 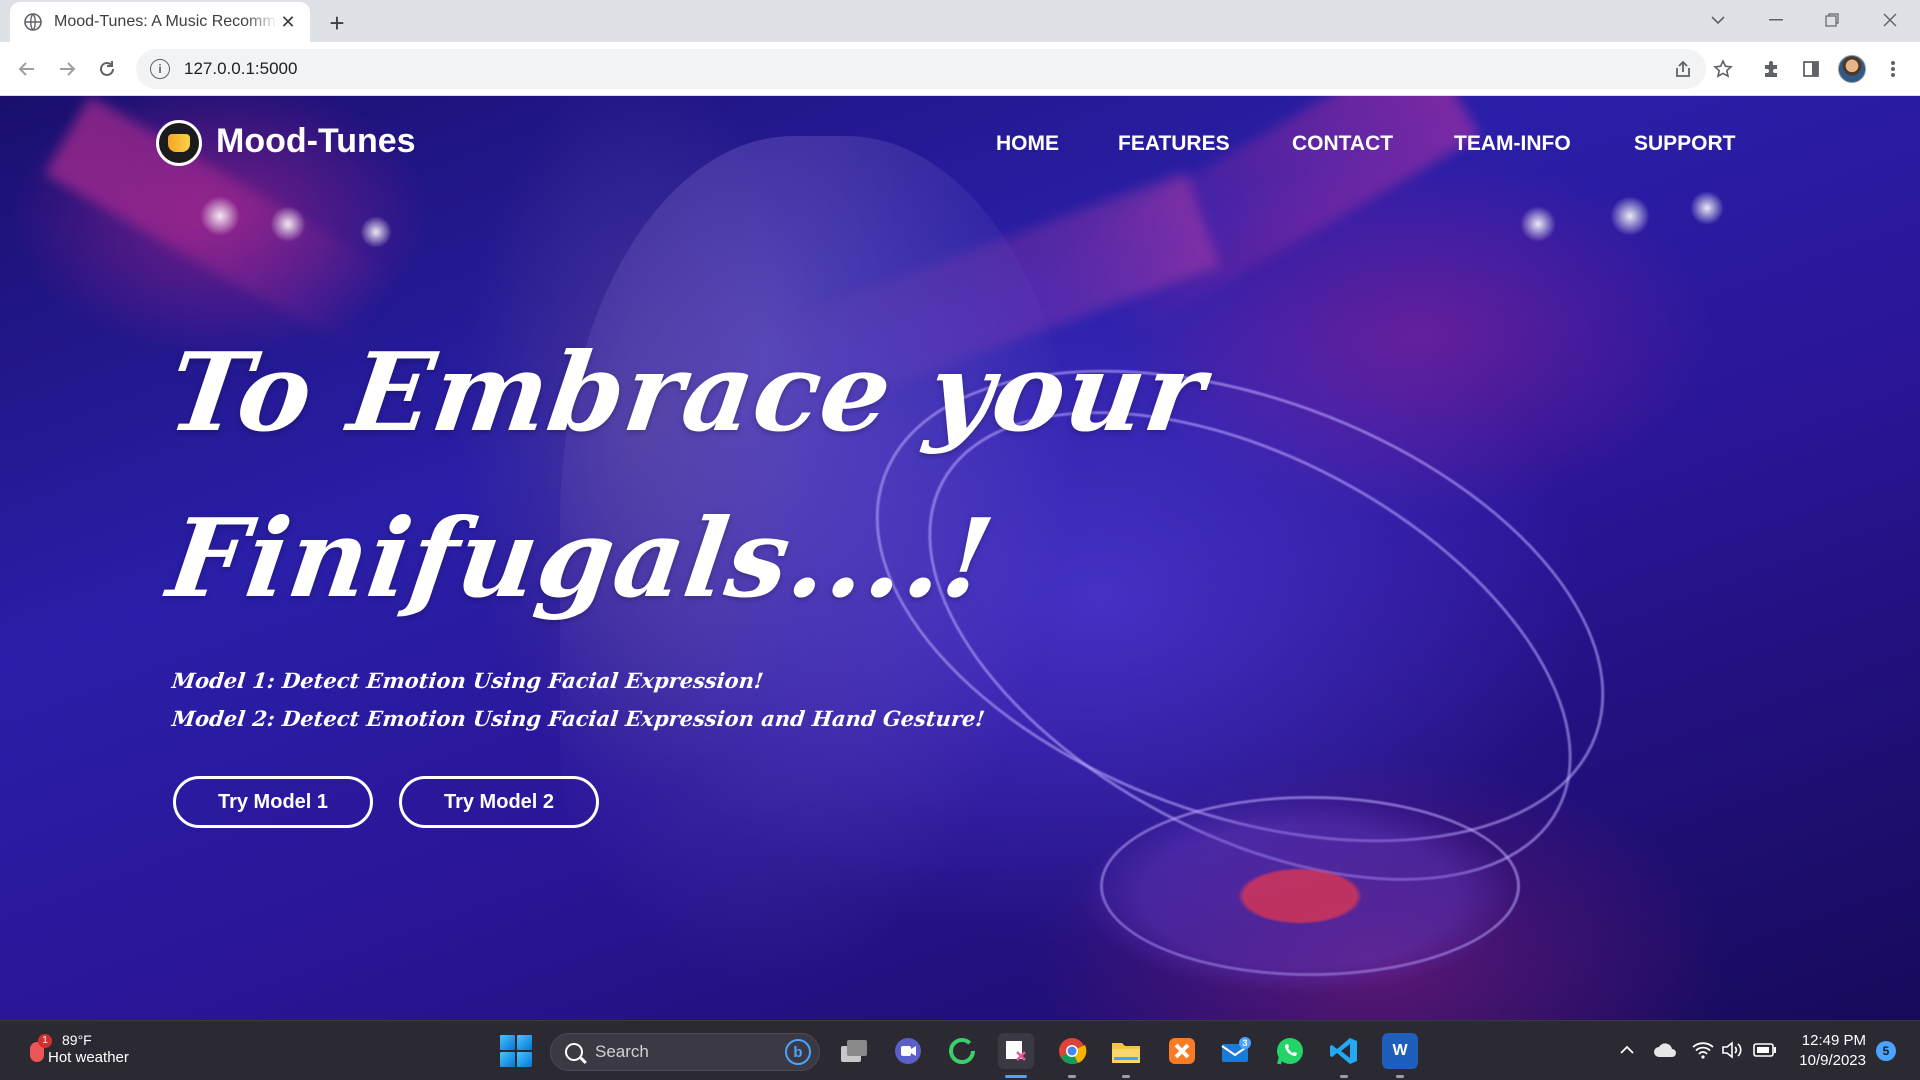 What do you see at coordinates (921, 69) in the screenshot?
I see `address-bar: i 127.0.0.1:5000` at bounding box center [921, 69].